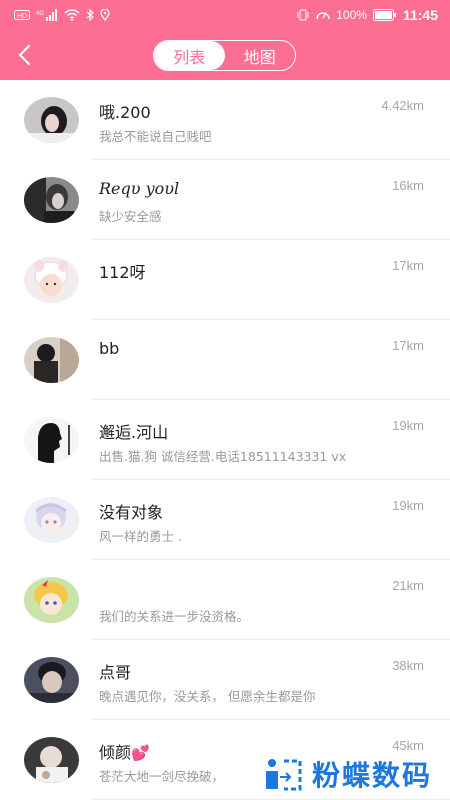 The height and width of the screenshot is (800, 450). I want to click on status-bar: HD 4G 100% 11:45, so click(225, 15).